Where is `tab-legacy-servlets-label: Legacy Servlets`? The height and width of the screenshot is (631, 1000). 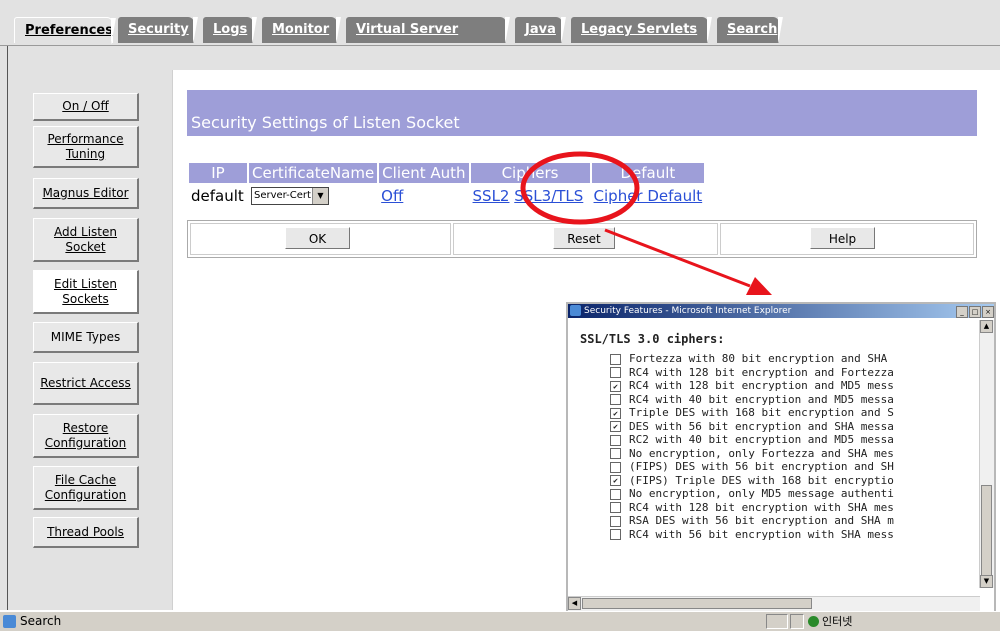 tab-legacy-servlets-label: Legacy Servlets is located at coordinates (639, 29).